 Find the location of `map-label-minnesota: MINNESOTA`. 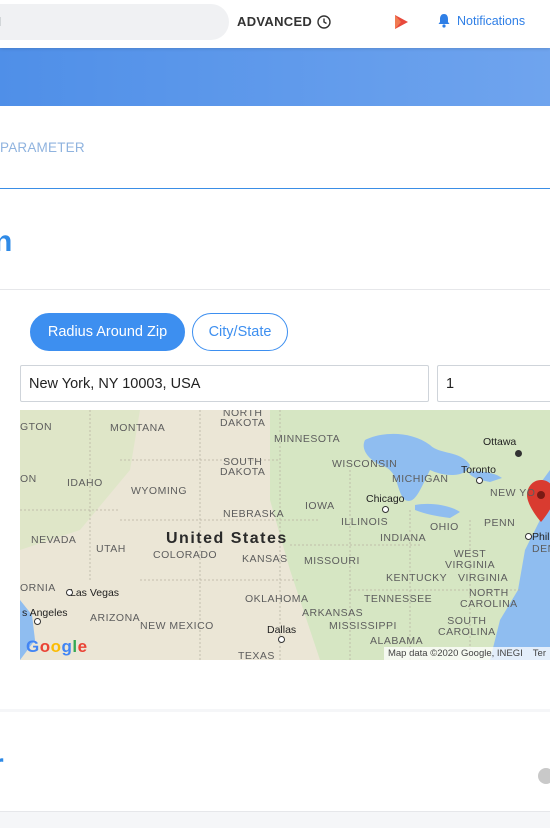

map-label-minnesota: MINNESOTA is located at coordinates (307, 439).